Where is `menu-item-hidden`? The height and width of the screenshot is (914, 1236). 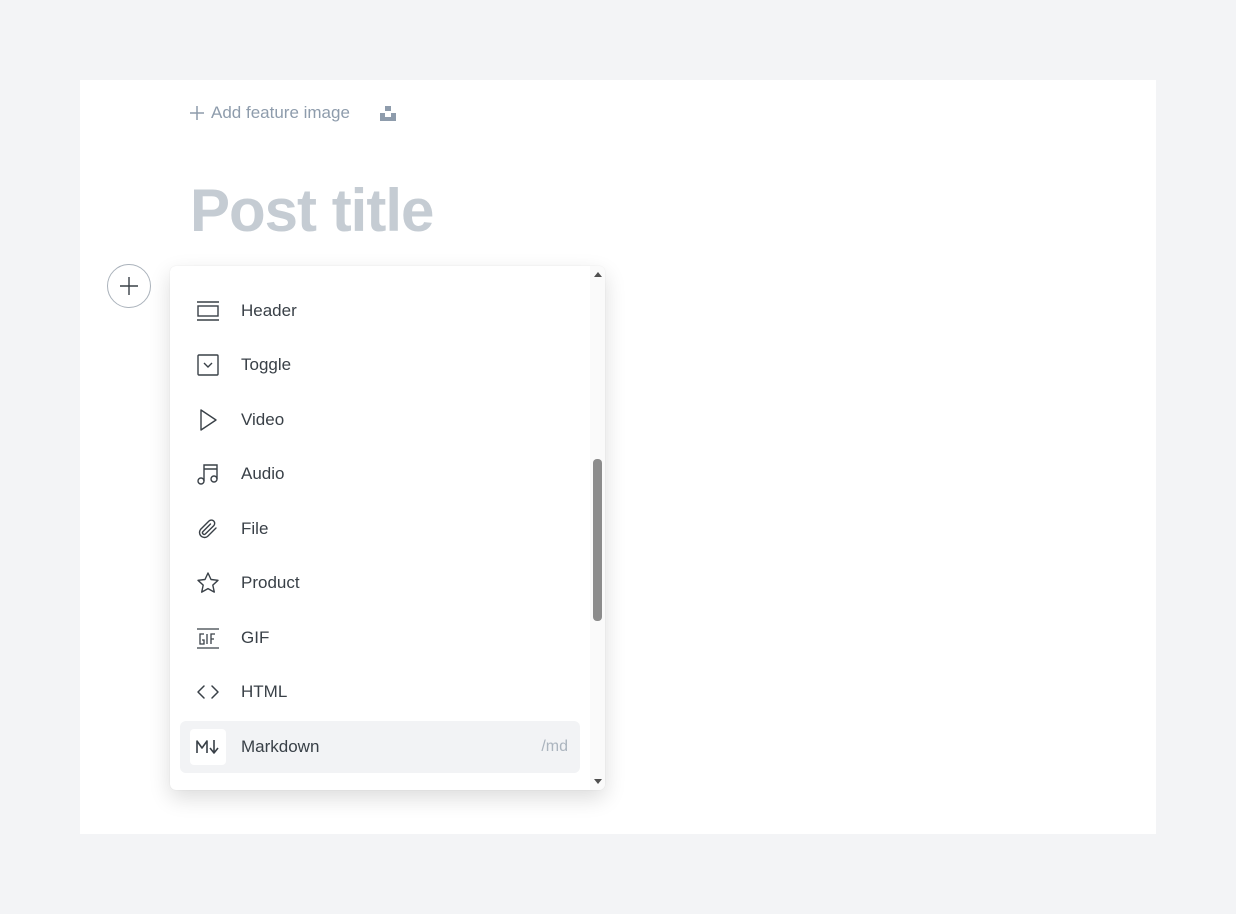
menu-item-hidden is located at coordinates (380, 273).